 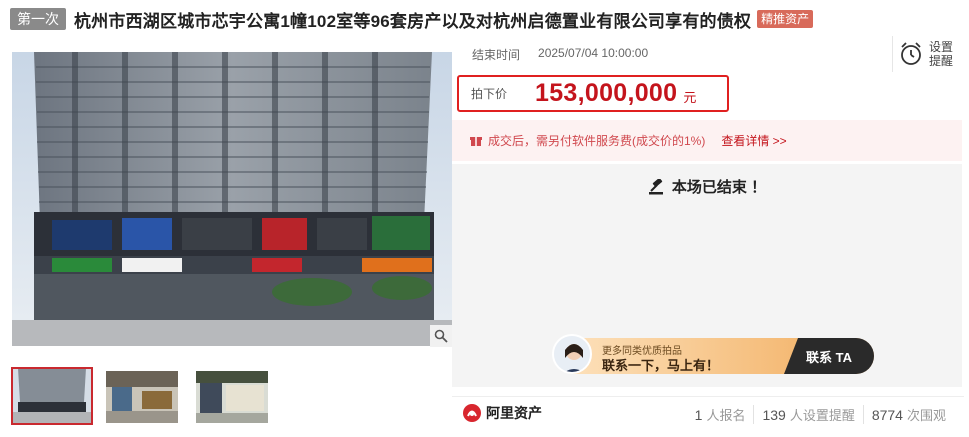 I want to click on fee-notice-text: 成交后，需另付软件服务费(成交价的1%), so click(x=597, y=141).